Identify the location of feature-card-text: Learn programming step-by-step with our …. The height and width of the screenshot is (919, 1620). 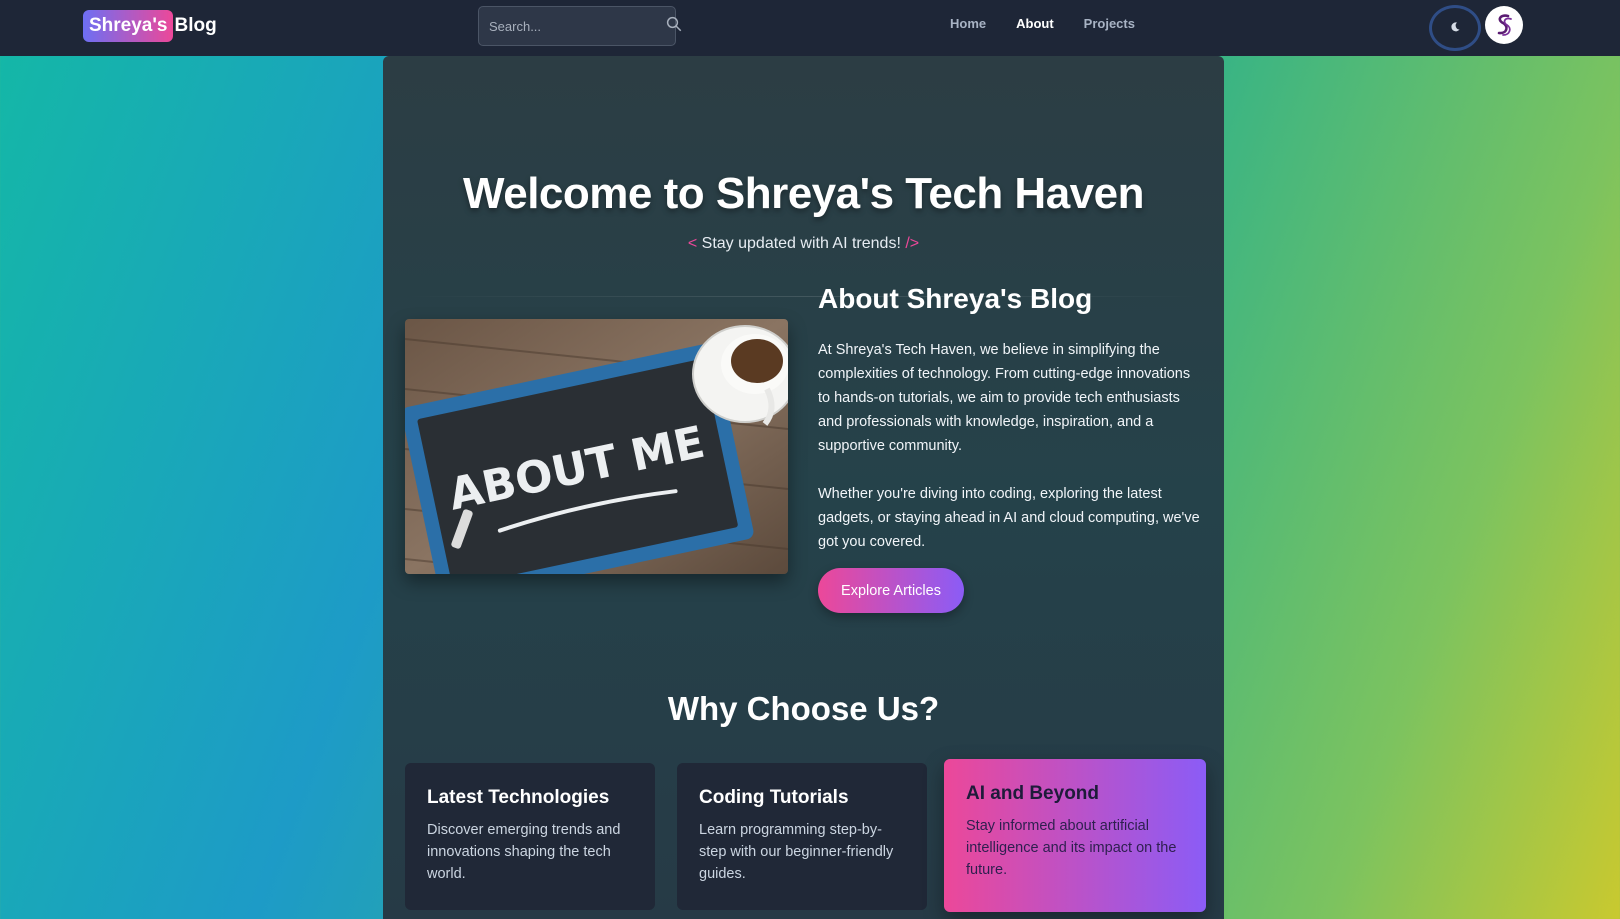
(796, 852).